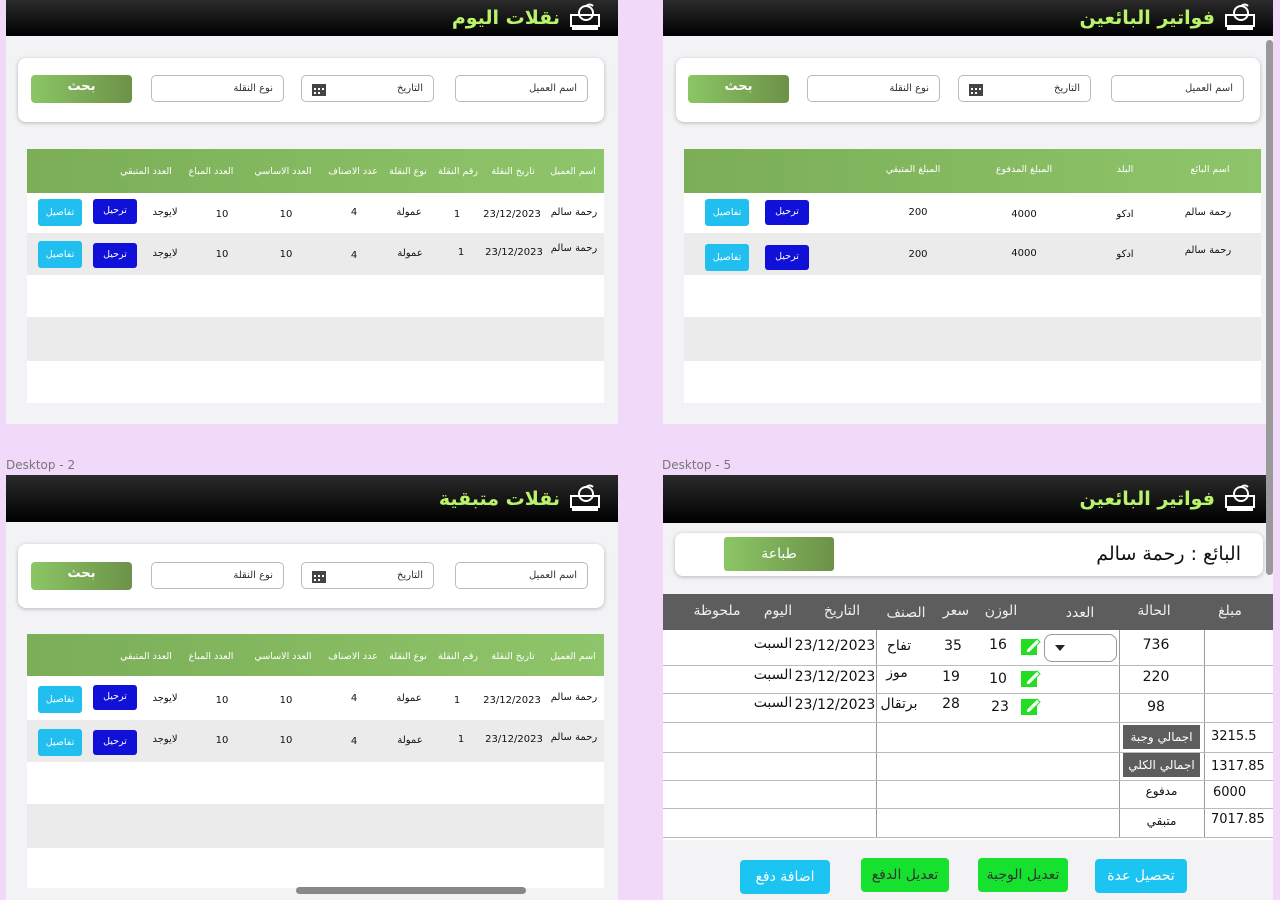  What do you see at coordinates (717, 611) in the screenshot?
I see `col-note: ملحوظة` at bounding box center [717, 611].